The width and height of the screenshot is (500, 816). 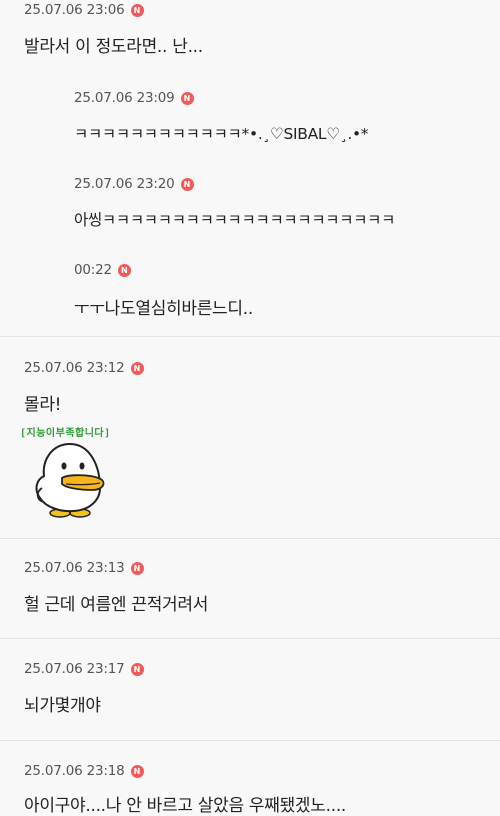 What do you see at coordinates (74, 771) in the screenshot?
I see `comment-timestamp: 25.07.06 23:18` at bounding box center [74, 771].